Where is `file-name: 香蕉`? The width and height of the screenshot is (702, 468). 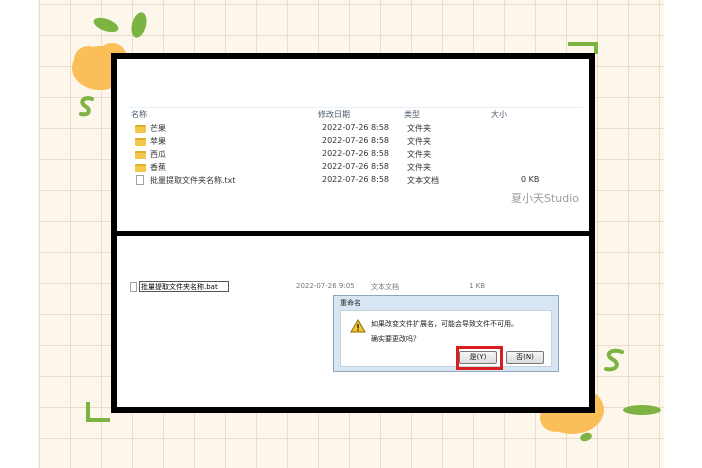 file-name: 香蕉 is located at coordinates (158, 167).